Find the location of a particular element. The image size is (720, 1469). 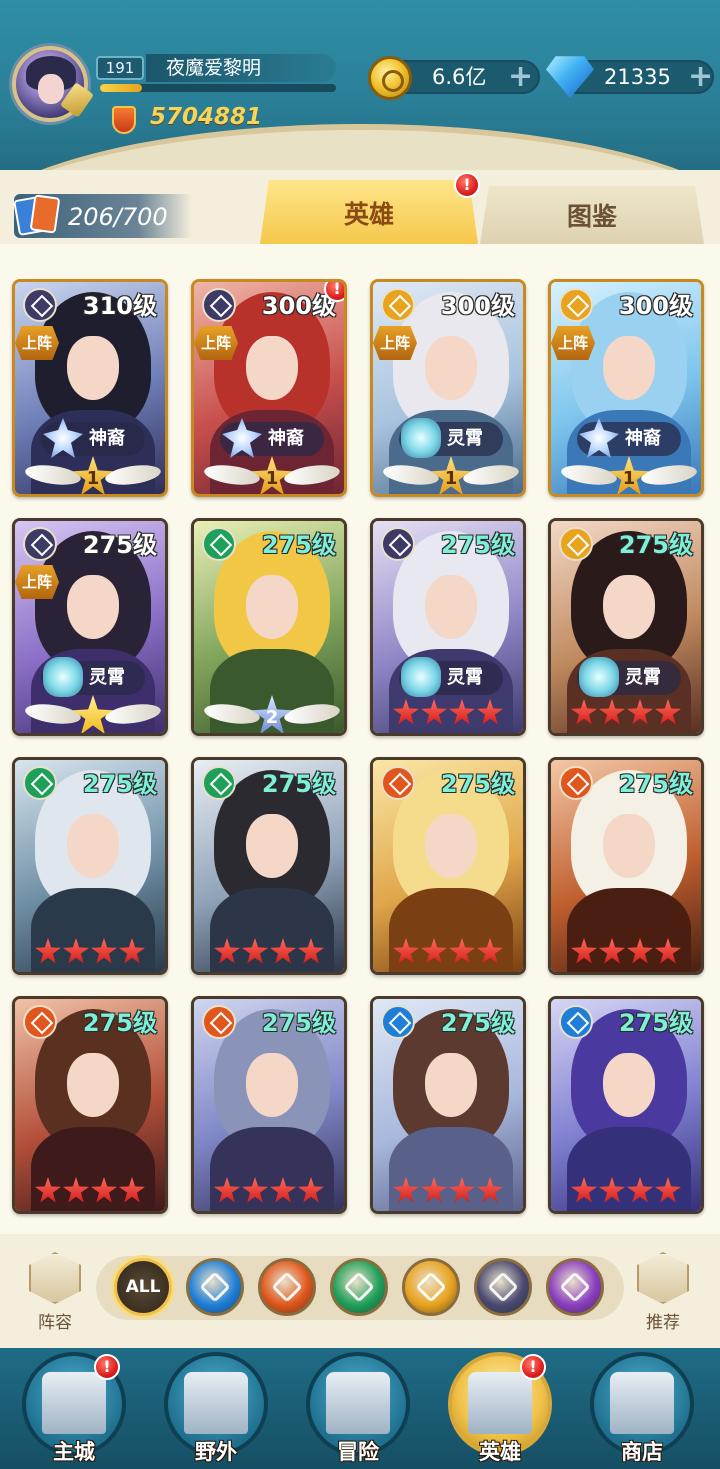

hero-card: 310级 上阵 神裔 1 is located at coordinates (90, 388).